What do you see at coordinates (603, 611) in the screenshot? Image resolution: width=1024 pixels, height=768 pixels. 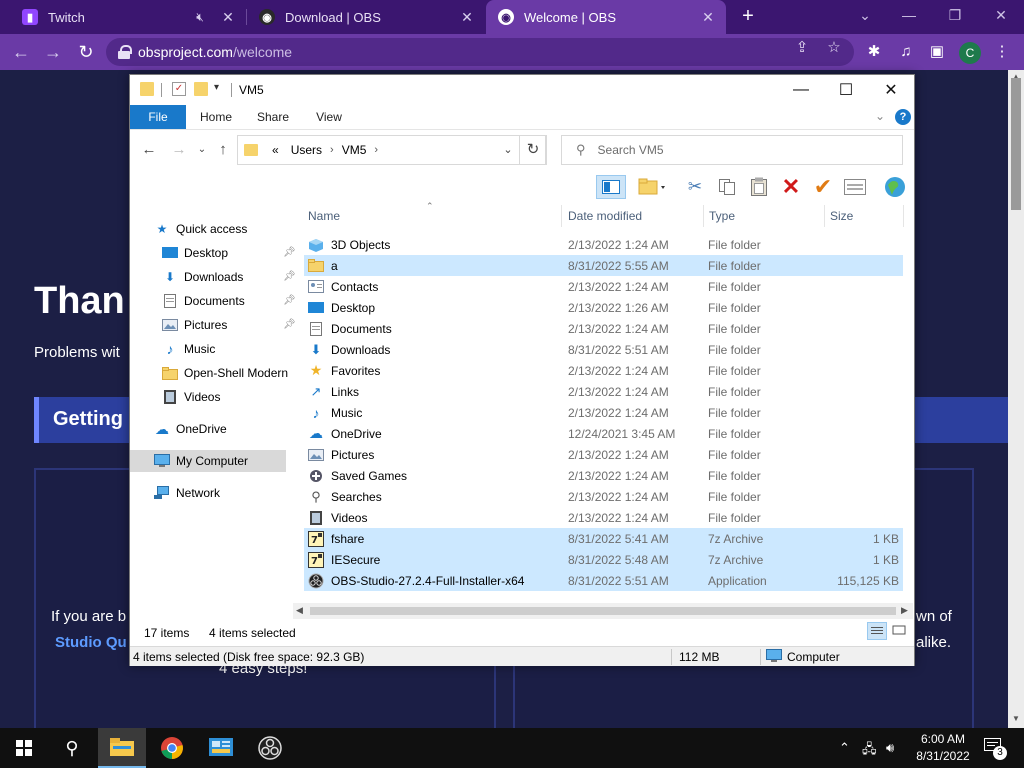 I see `horizontal-scrollbar: ◀ ▶` at bounding box center [603, 611].